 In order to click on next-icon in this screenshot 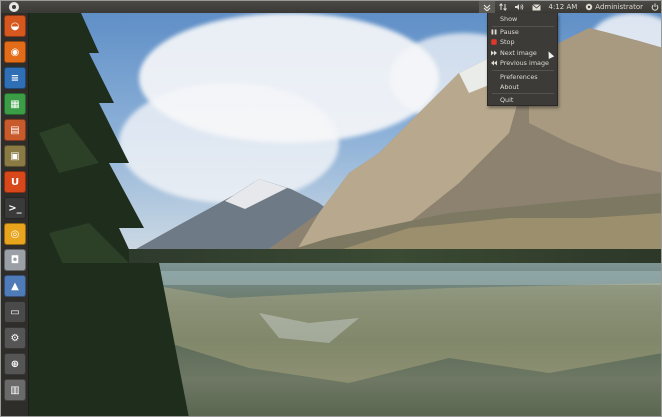, I will do `click(494, 53)`.